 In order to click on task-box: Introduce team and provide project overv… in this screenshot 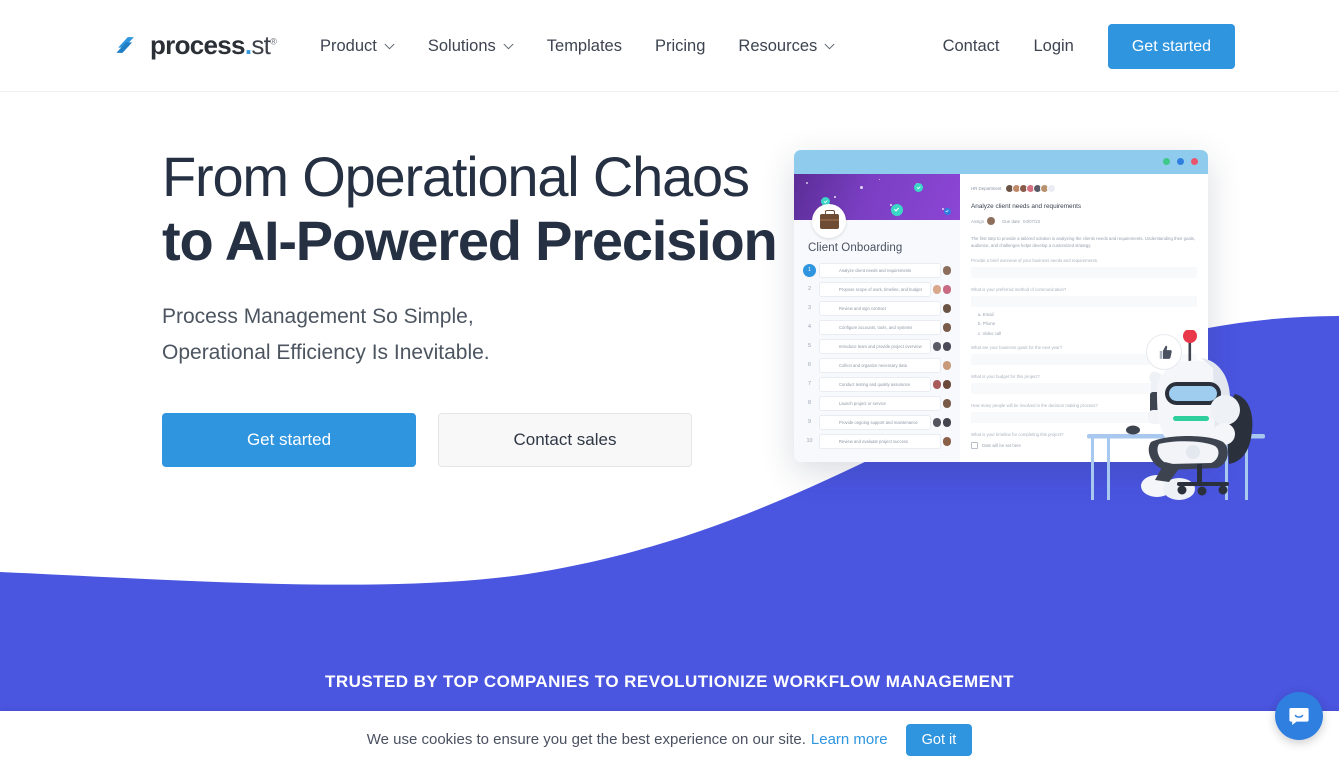, I will do `click(875, 346)`.